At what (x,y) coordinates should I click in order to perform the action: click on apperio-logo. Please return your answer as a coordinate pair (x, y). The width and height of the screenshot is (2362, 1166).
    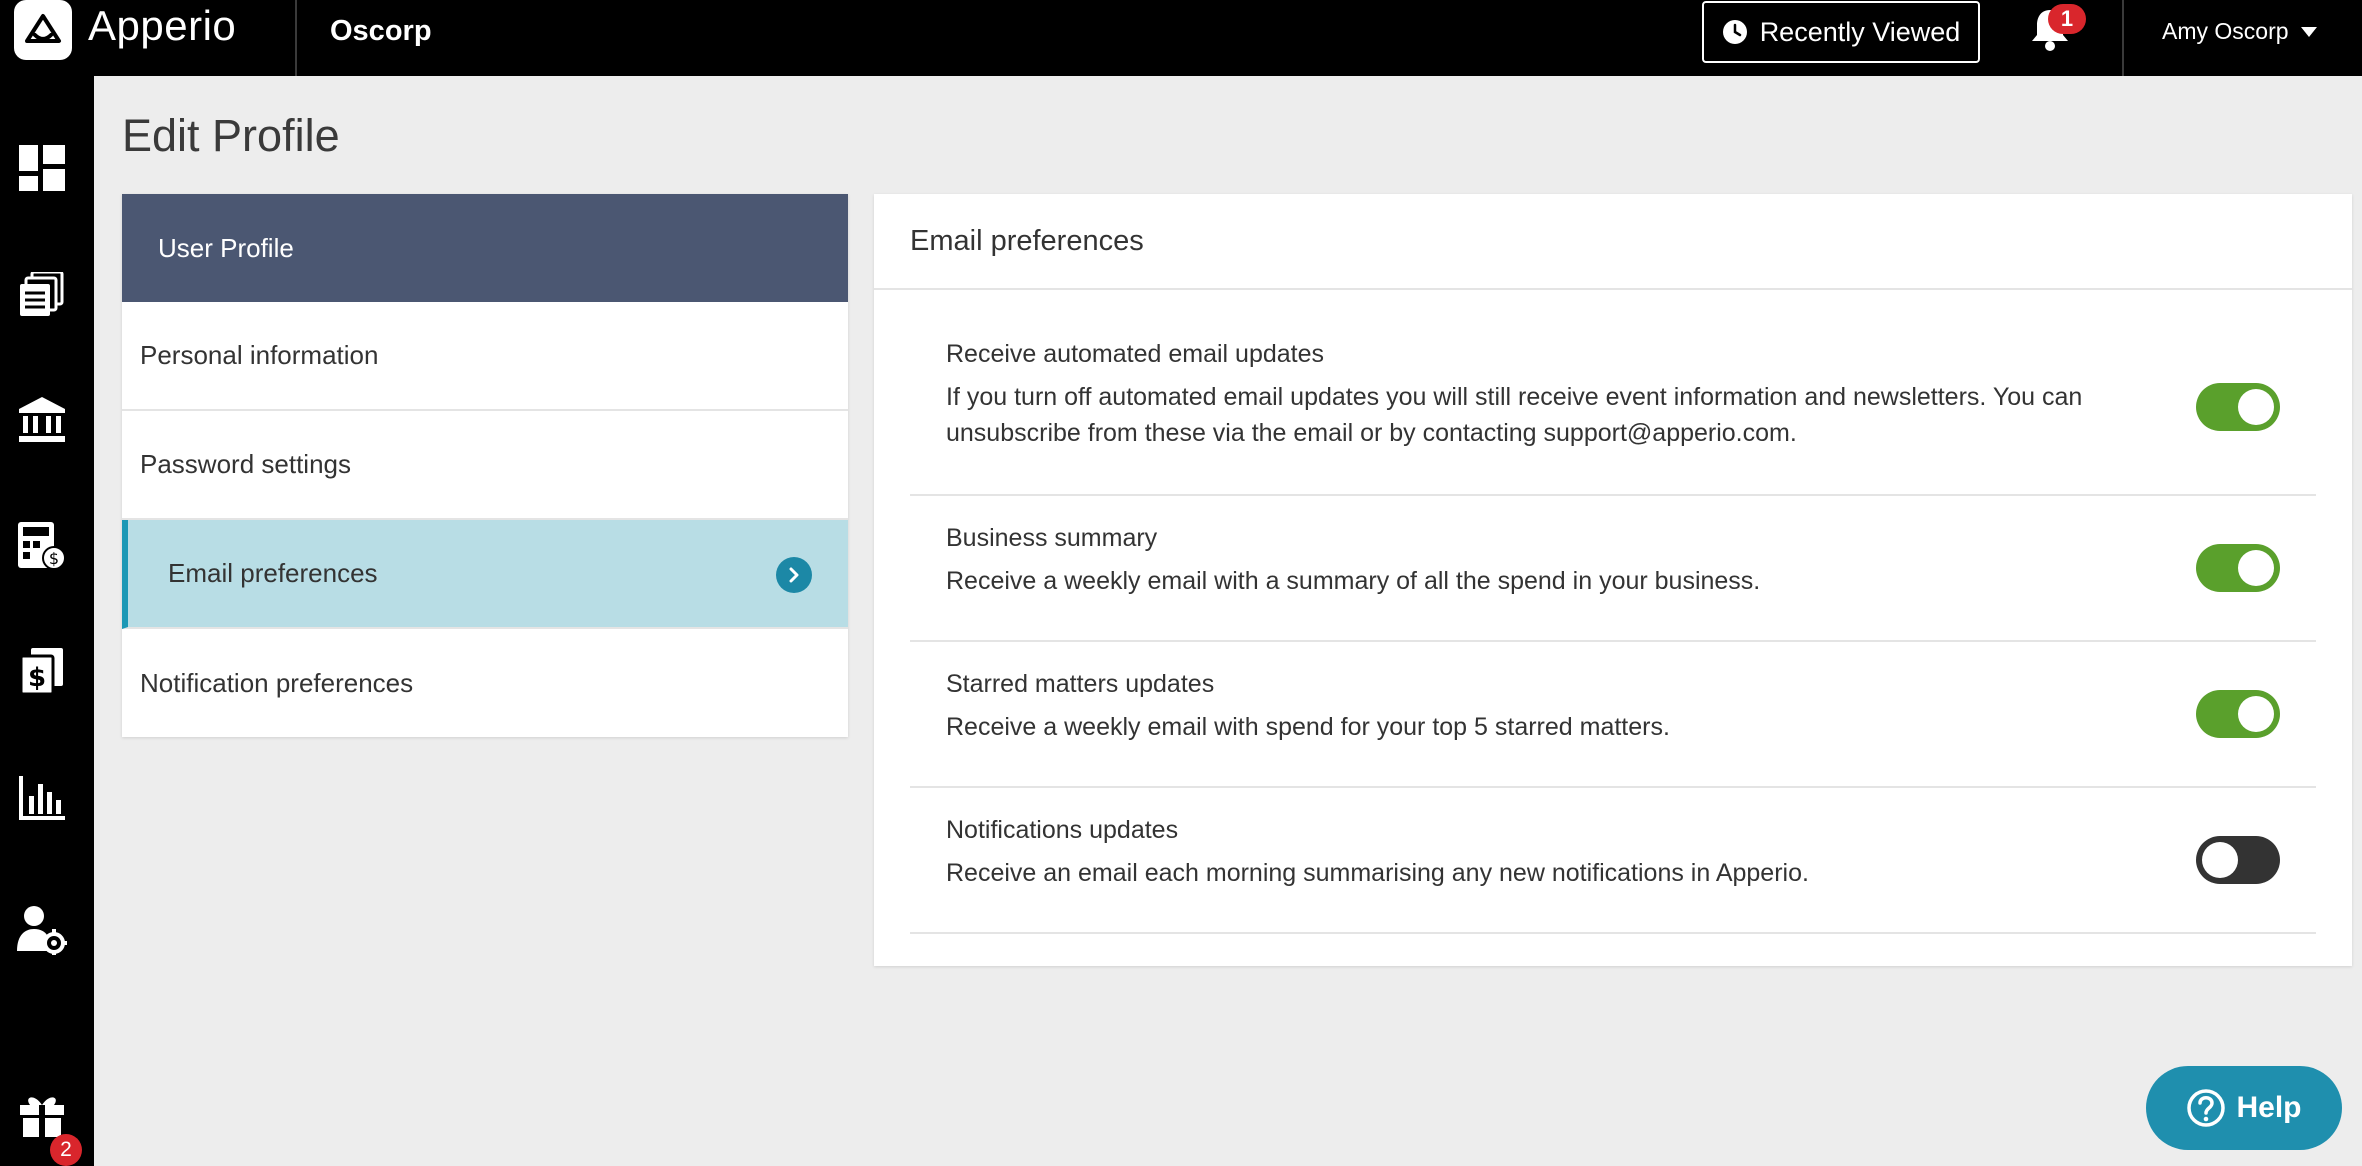
    Looking at the image, I should click on (43, 30).